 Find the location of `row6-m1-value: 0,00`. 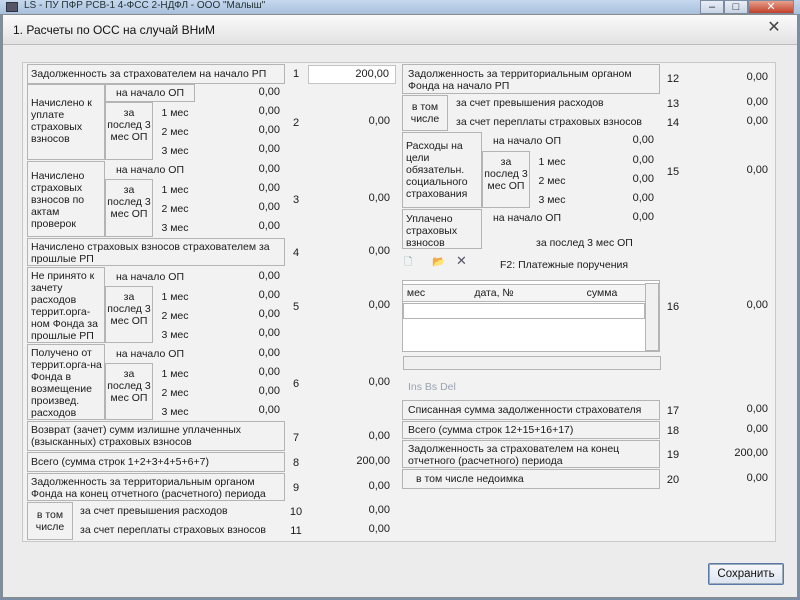

row6-m1-value: 0,00 is located at coordinates (241, 373).